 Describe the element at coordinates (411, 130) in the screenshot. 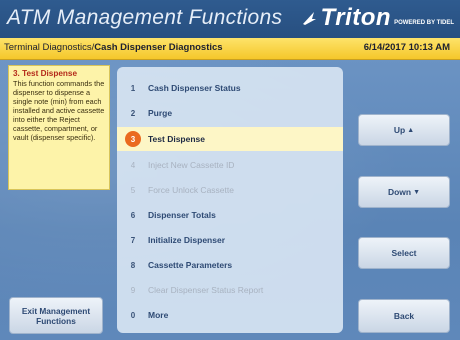

I see `triangle-up-icon: ▲` at that location.